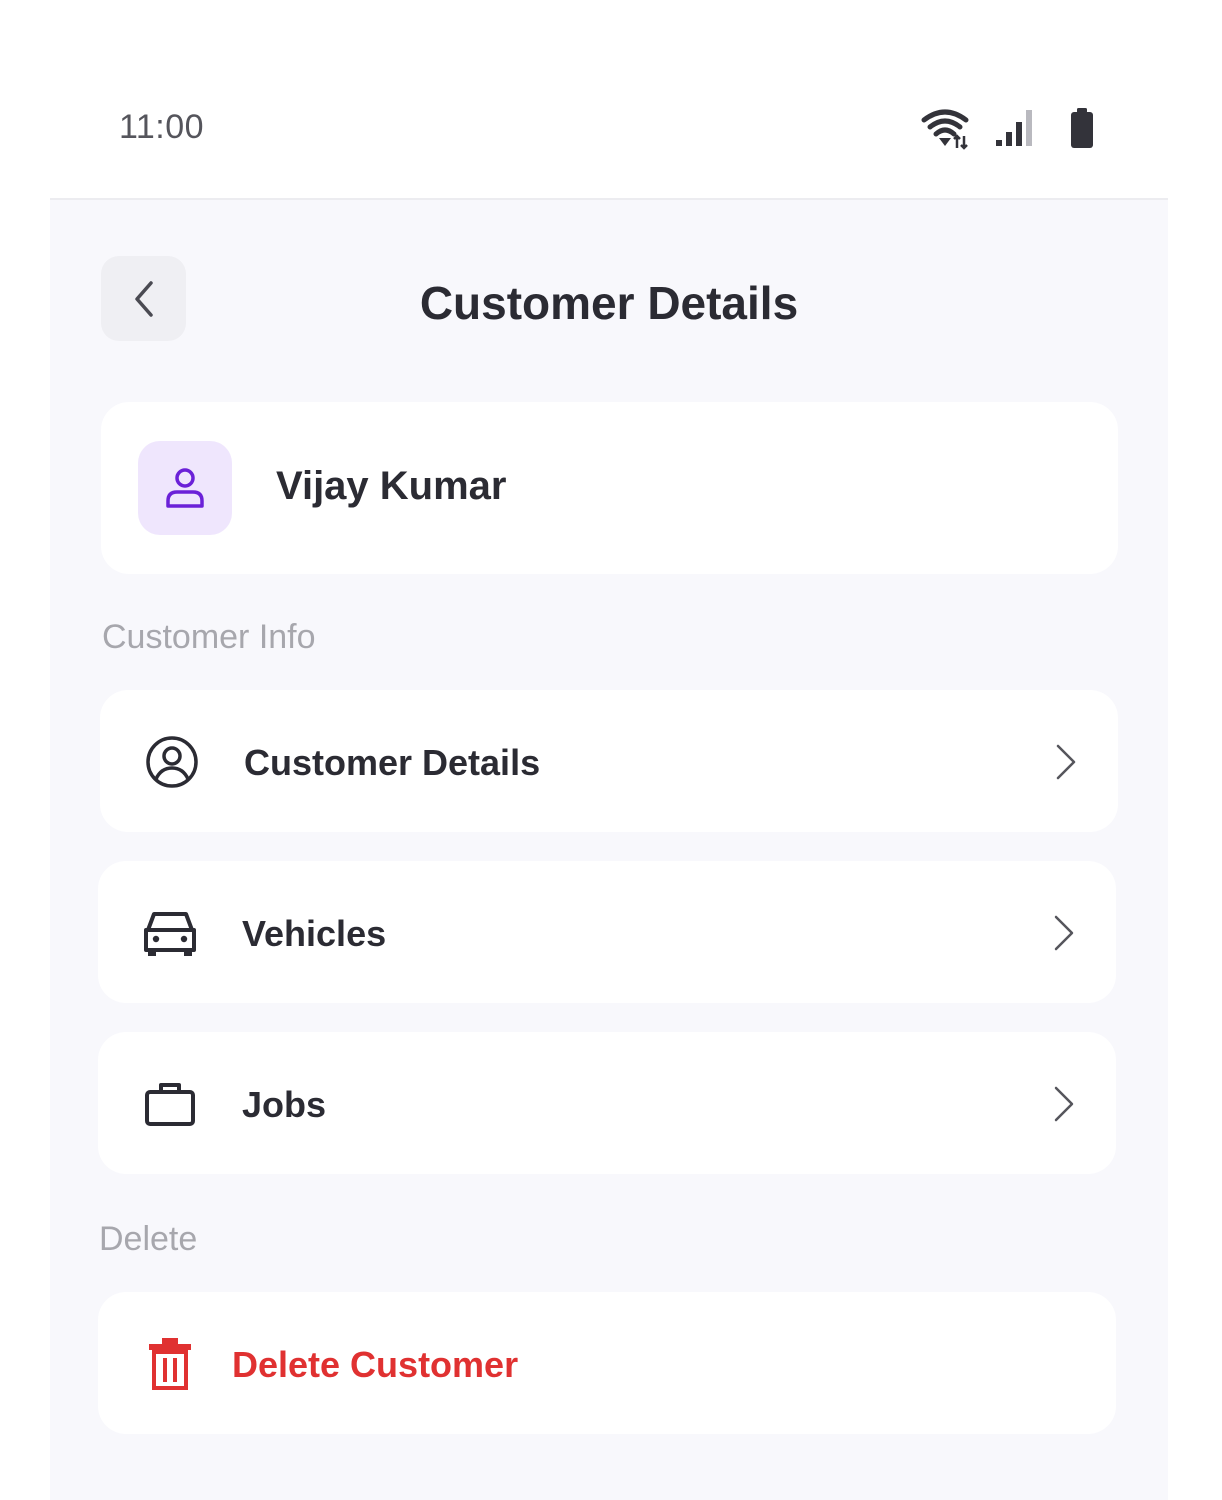 The height and width of the screenshot is (1500, 1222). I want to click on trash-icon, so click(170, 1364).